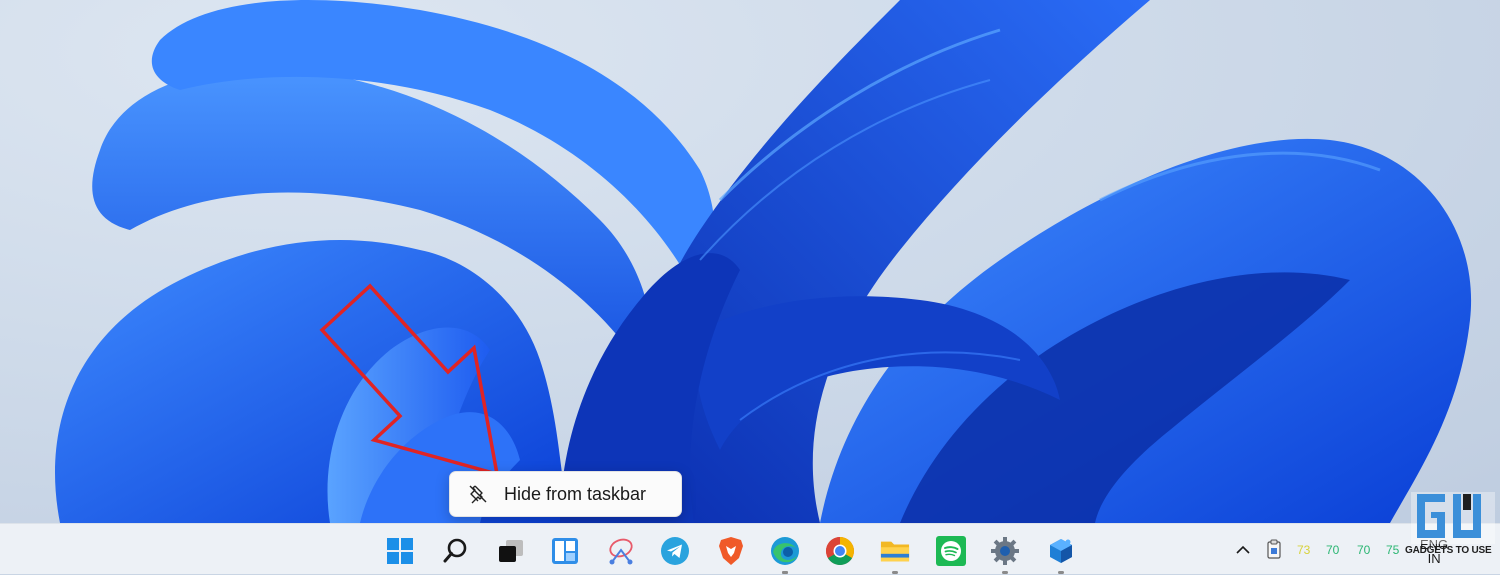 This screenshot has height=575, width=1500. Describe the element at coordinates (1392, 550) in the screenshot. I see `tray-temp-4: 75` at that location.